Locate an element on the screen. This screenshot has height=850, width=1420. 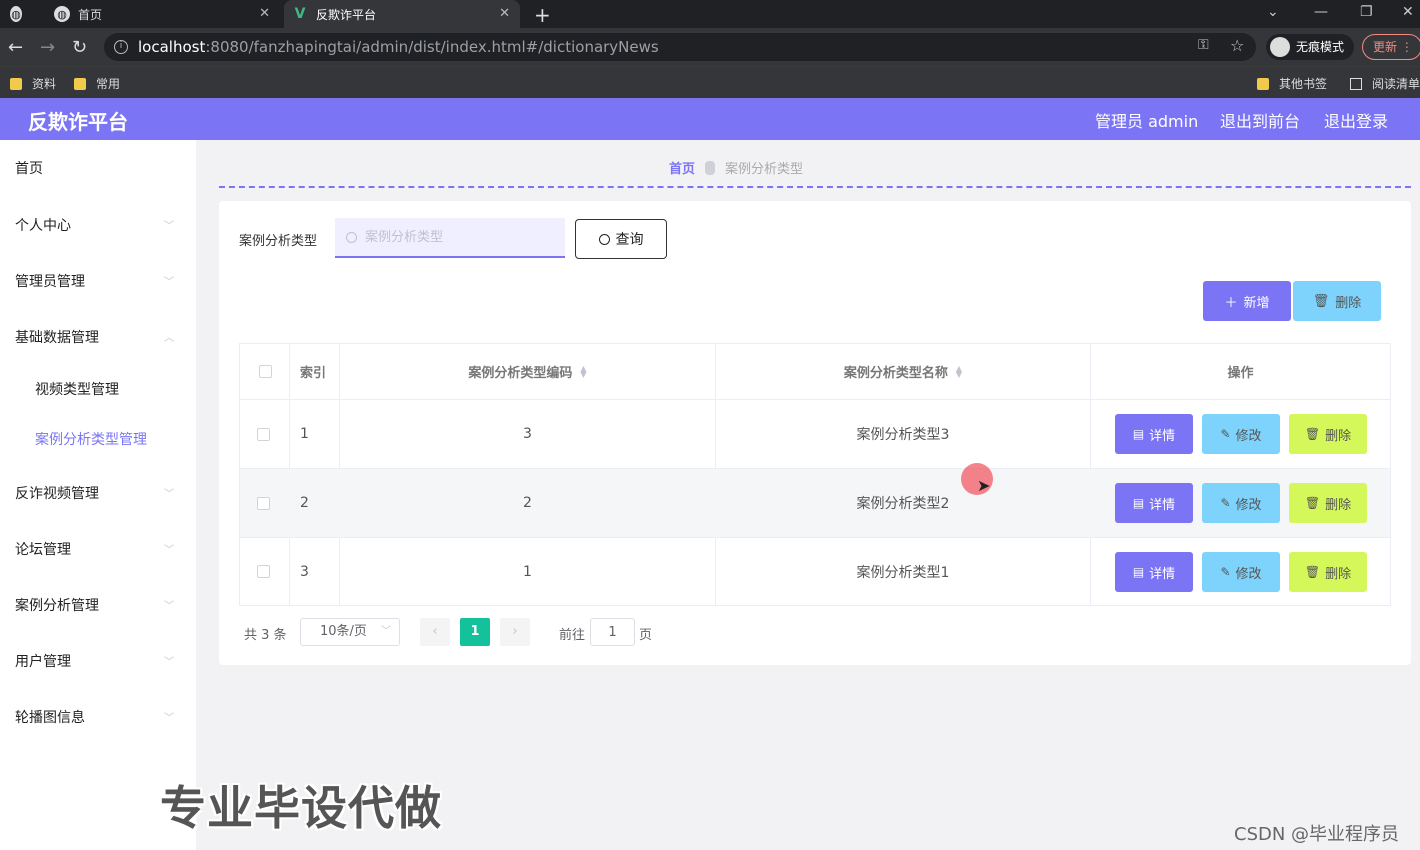
header-index: 索引 is located at coordinates (313, 373).